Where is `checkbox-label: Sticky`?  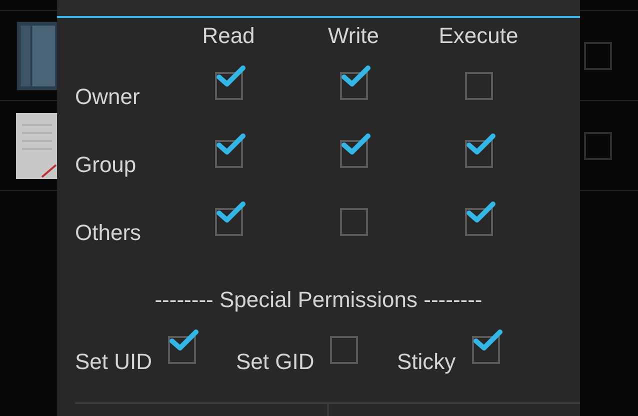 checkbox-label: Sticky is located at coordinates (426, 361).